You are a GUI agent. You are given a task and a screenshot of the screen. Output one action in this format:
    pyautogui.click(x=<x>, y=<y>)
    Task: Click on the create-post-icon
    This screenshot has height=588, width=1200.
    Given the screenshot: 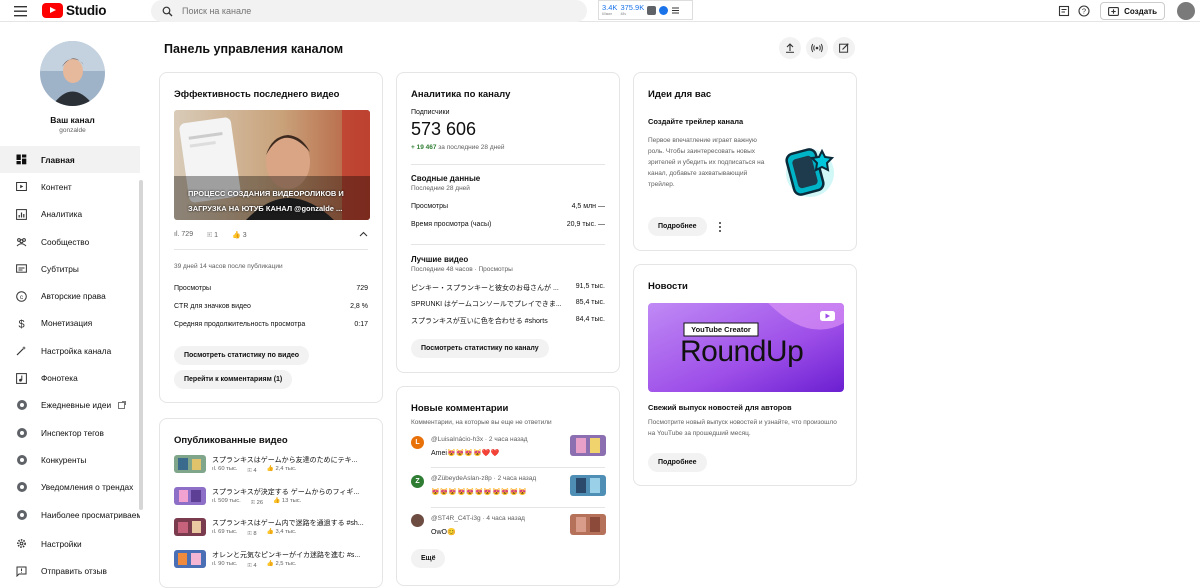 What is the action you would take?
    pyautogui.click(x=844, y=48)
    